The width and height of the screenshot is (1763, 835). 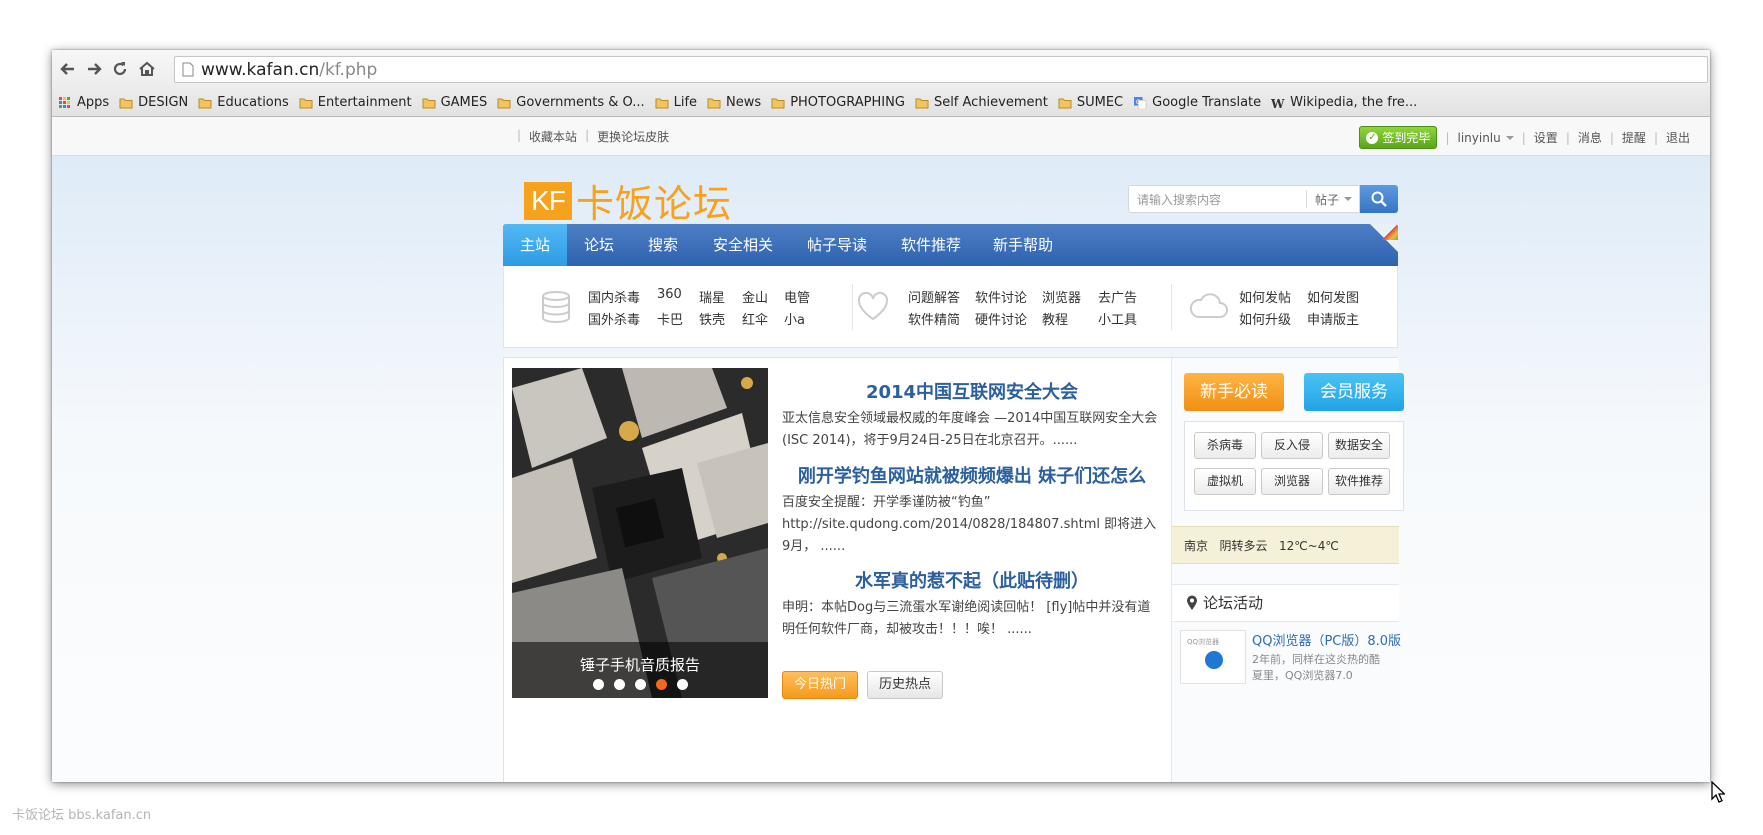 I want to click on subnav-link: 软件讨论, so click(x=1001, y=296).